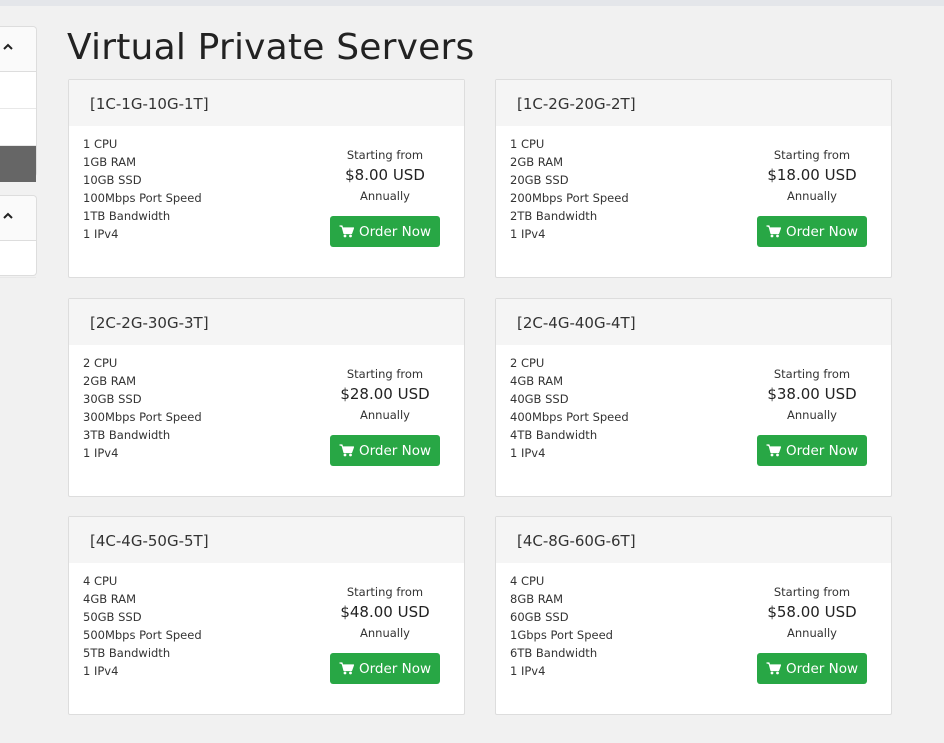 This screenshot has width=944, height=743. What do you see at coordinates (271, 47) in the screenshot?
I see `page-title: Virtual Private Servers` at bounding box center [271, 47].